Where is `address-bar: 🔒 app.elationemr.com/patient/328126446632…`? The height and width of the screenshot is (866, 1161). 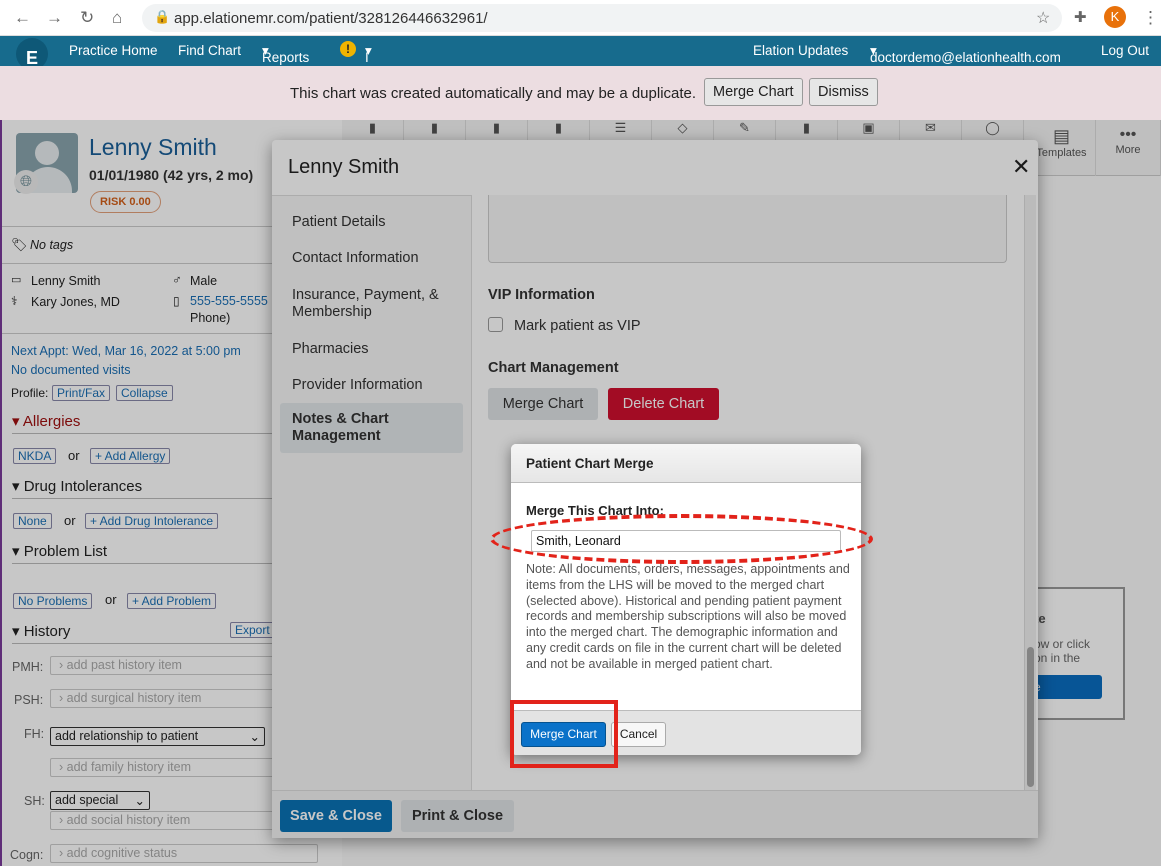 address-bar: 🔒 app.elationemr.com/patient/328126446632… is located at coordinates (602, 18).